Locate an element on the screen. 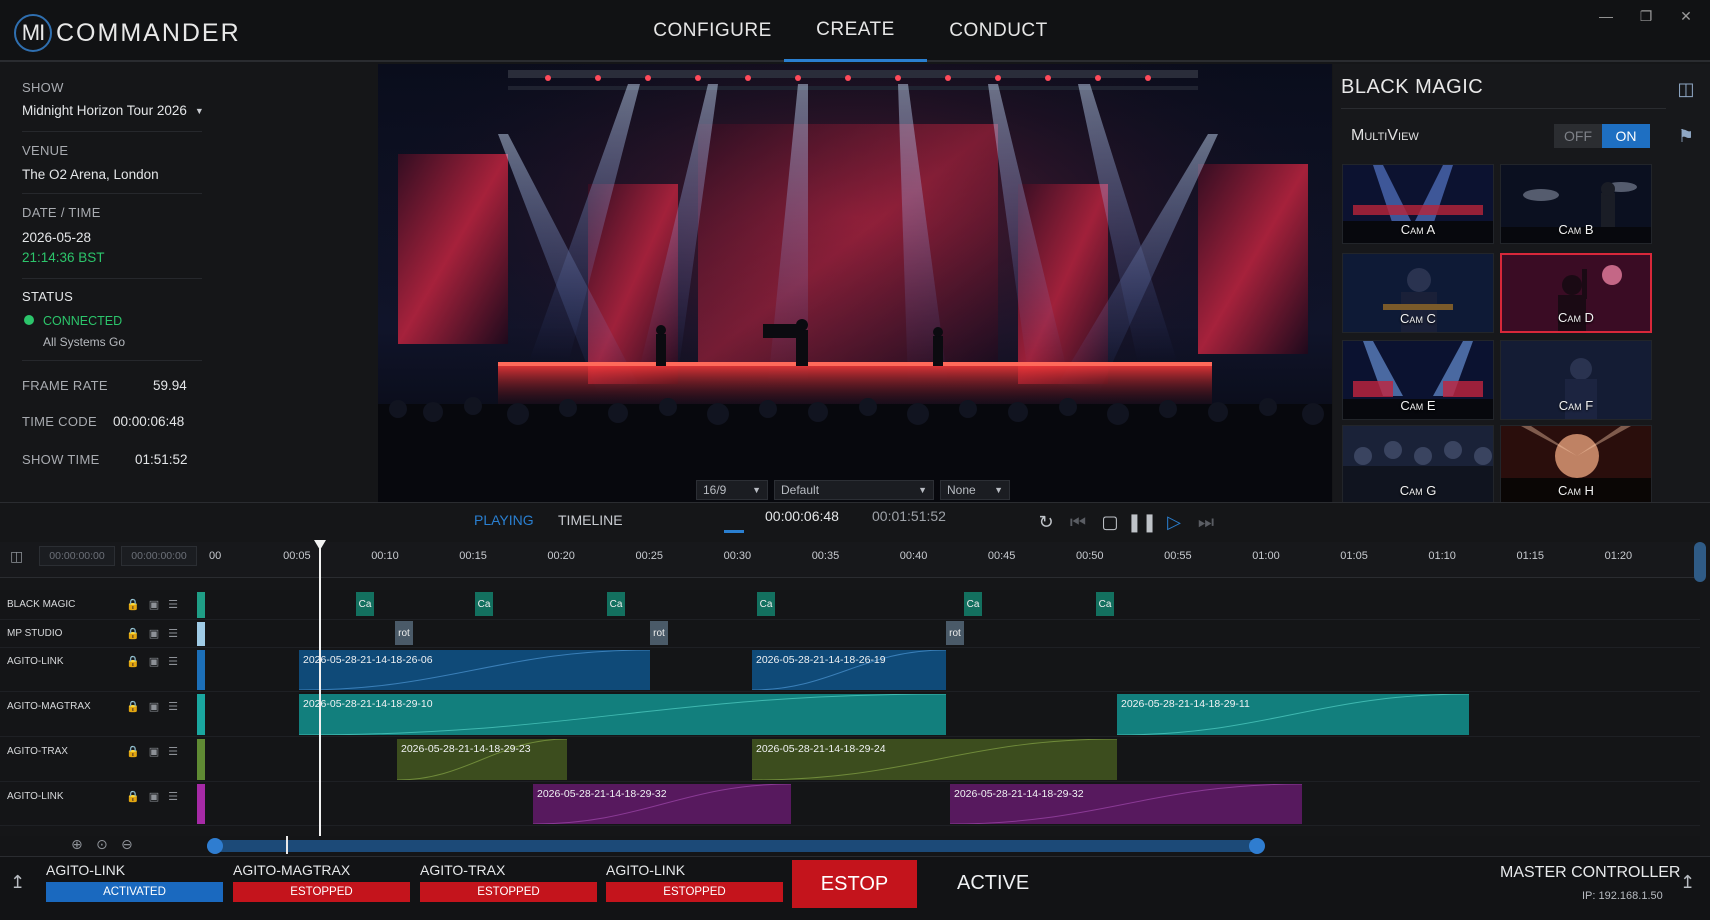 The height and width of the screenshot is (920, 1710). loop-icon: ↻ is located at coordinates (1046, 522).